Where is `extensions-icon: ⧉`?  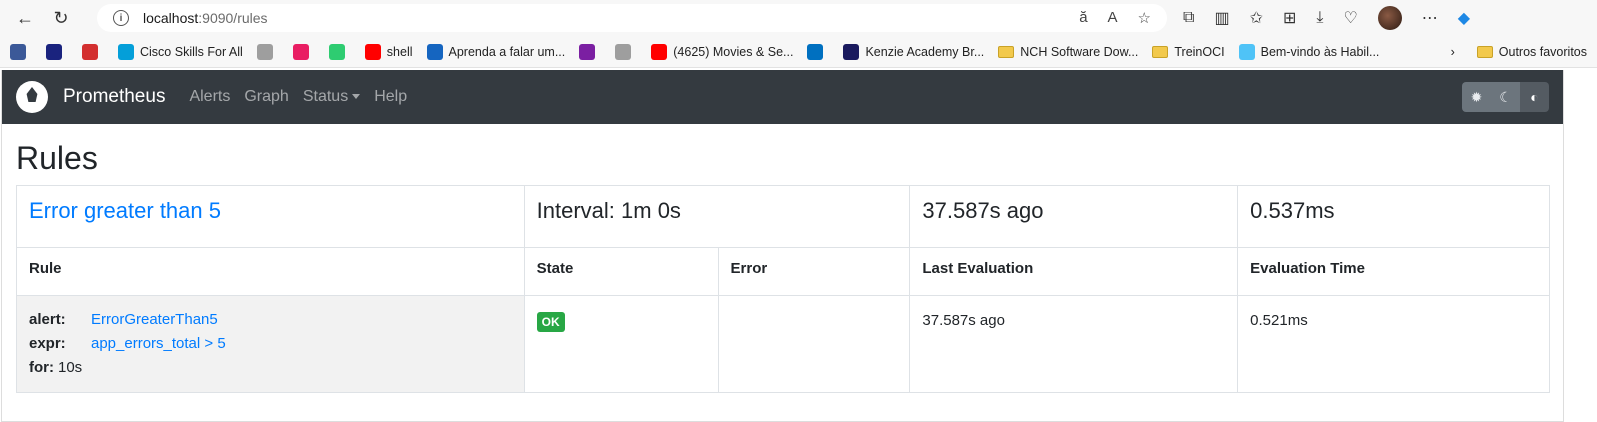 extensions-icon: ⧉ is located at coordinates (1188, 18).